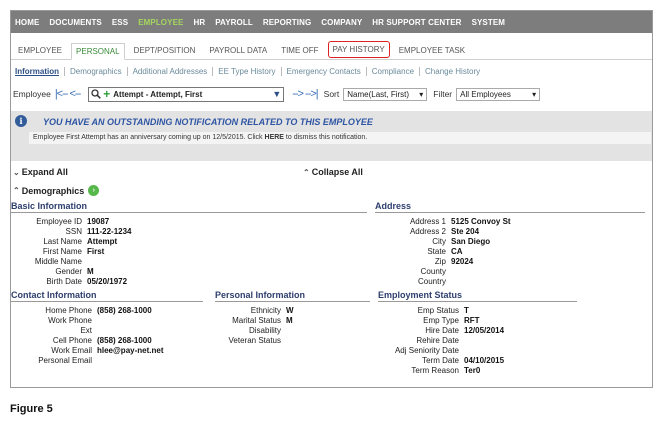  Describe the element at coordinates (433, 271) in the screenshot. I see `field-county: County` at that location.